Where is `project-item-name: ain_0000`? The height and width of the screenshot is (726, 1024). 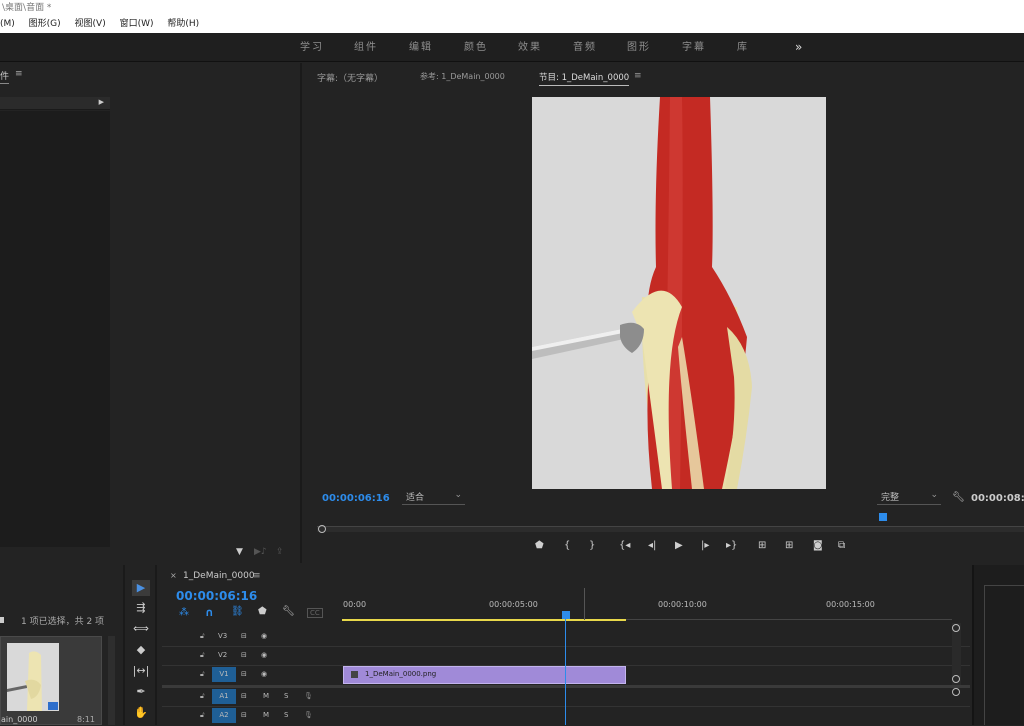
project-item-name: ain_0000 is located at coordinates (19, 719).